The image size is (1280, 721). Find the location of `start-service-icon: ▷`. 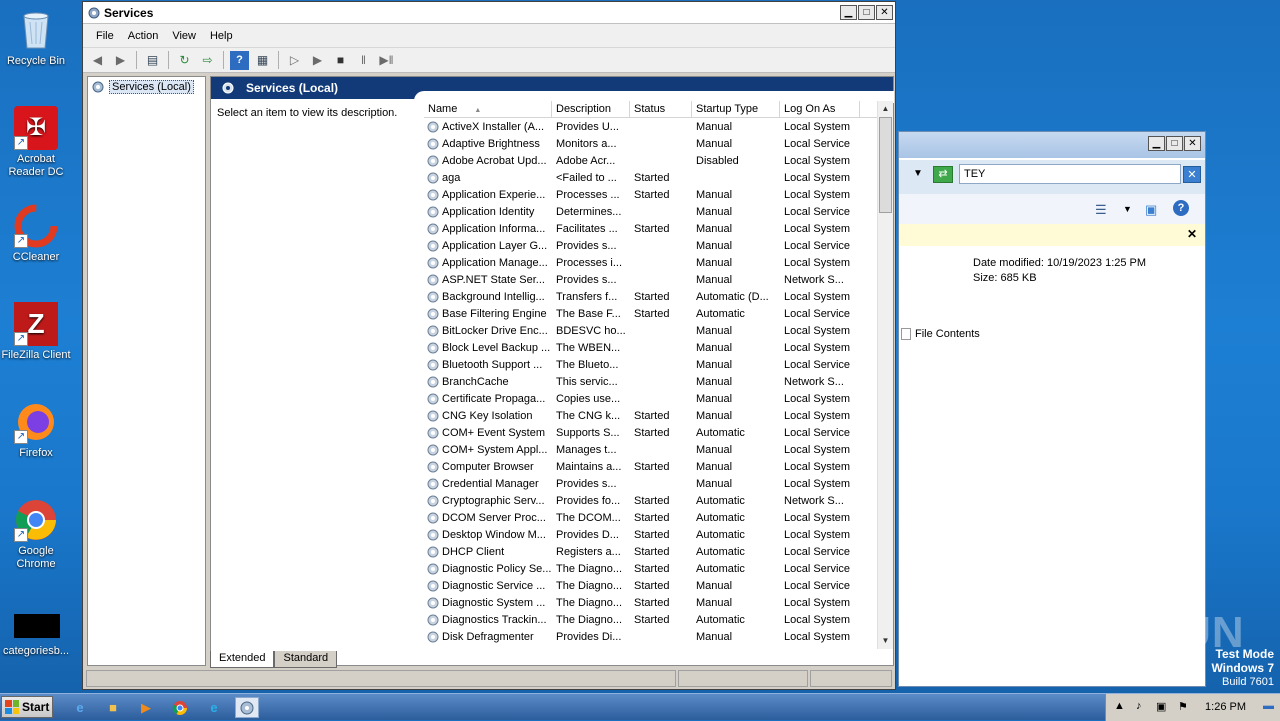

start-service-icon: ▷ is located at coordinates (294, 60).